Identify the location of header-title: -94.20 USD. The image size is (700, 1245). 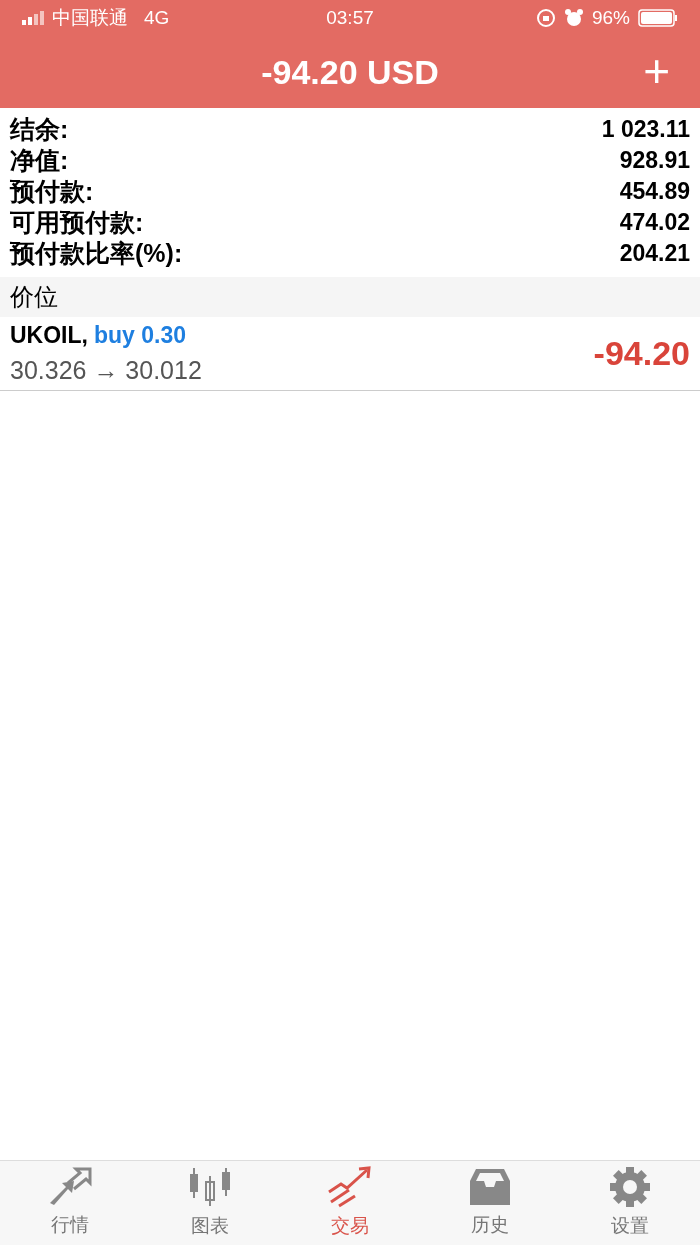
(350, 72).